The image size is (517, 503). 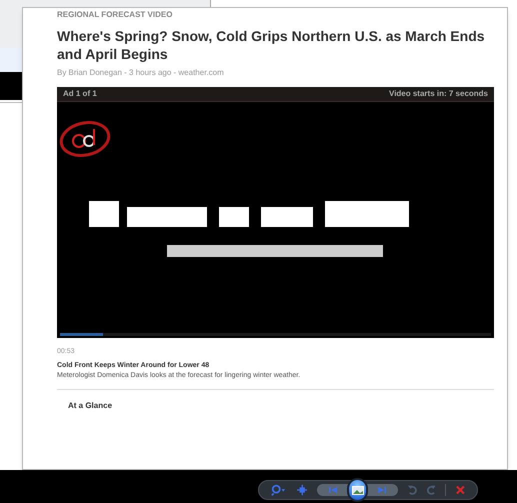 What do you see at coordinates (80, 94) in the screenshot?
I see `ad-label: Ad 1 of 1` at bounding box center [80, 94].